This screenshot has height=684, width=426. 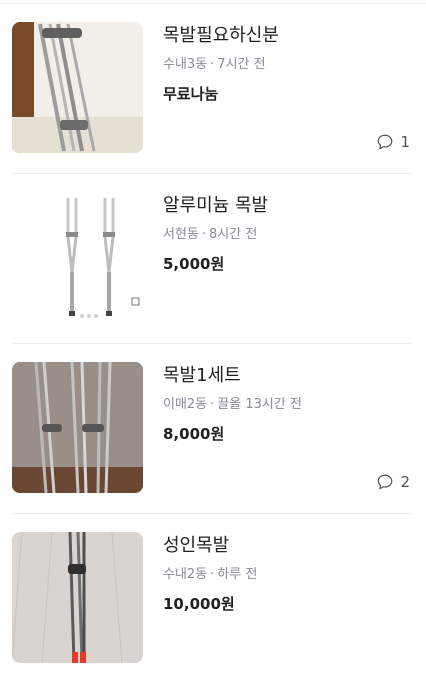 What do you see at coordinates (287, 36) in the screenshot?
I see `item-title: 목발필요하신분` at bounding box center [287, 36].